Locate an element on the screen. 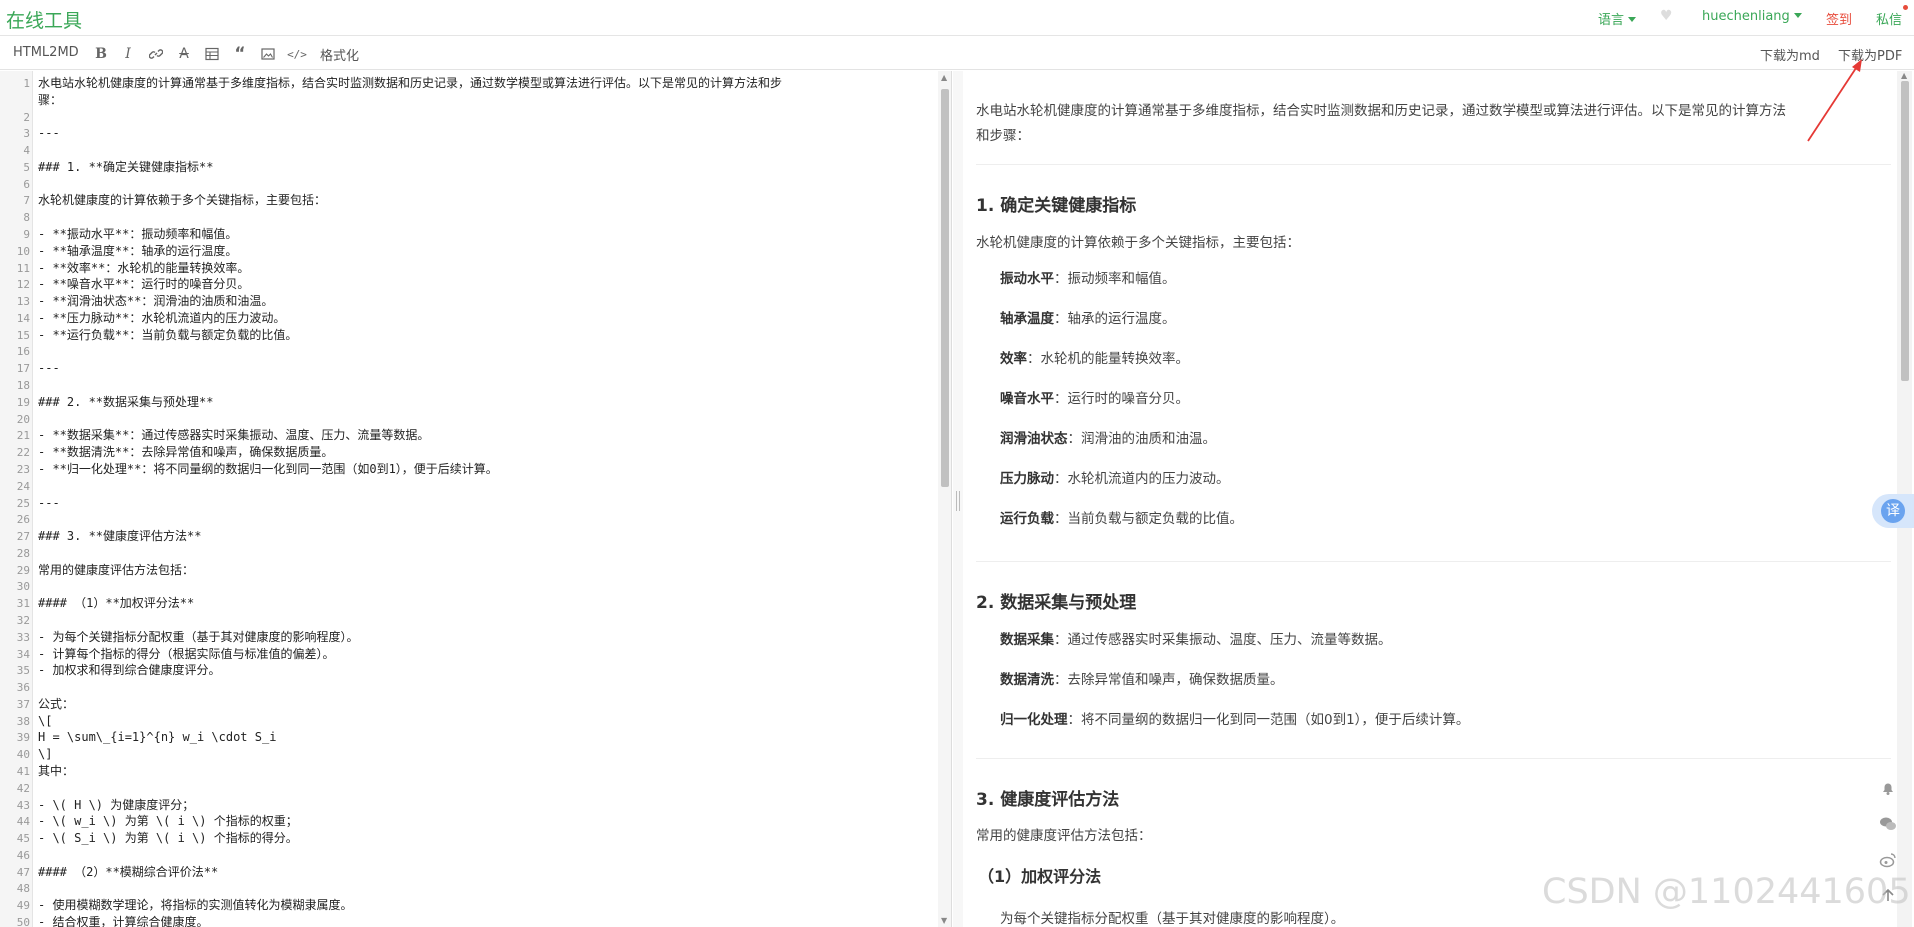  code-line: - **润滑油状态**：润滑油的油质和油温。 is located at coordinates (155, 301).